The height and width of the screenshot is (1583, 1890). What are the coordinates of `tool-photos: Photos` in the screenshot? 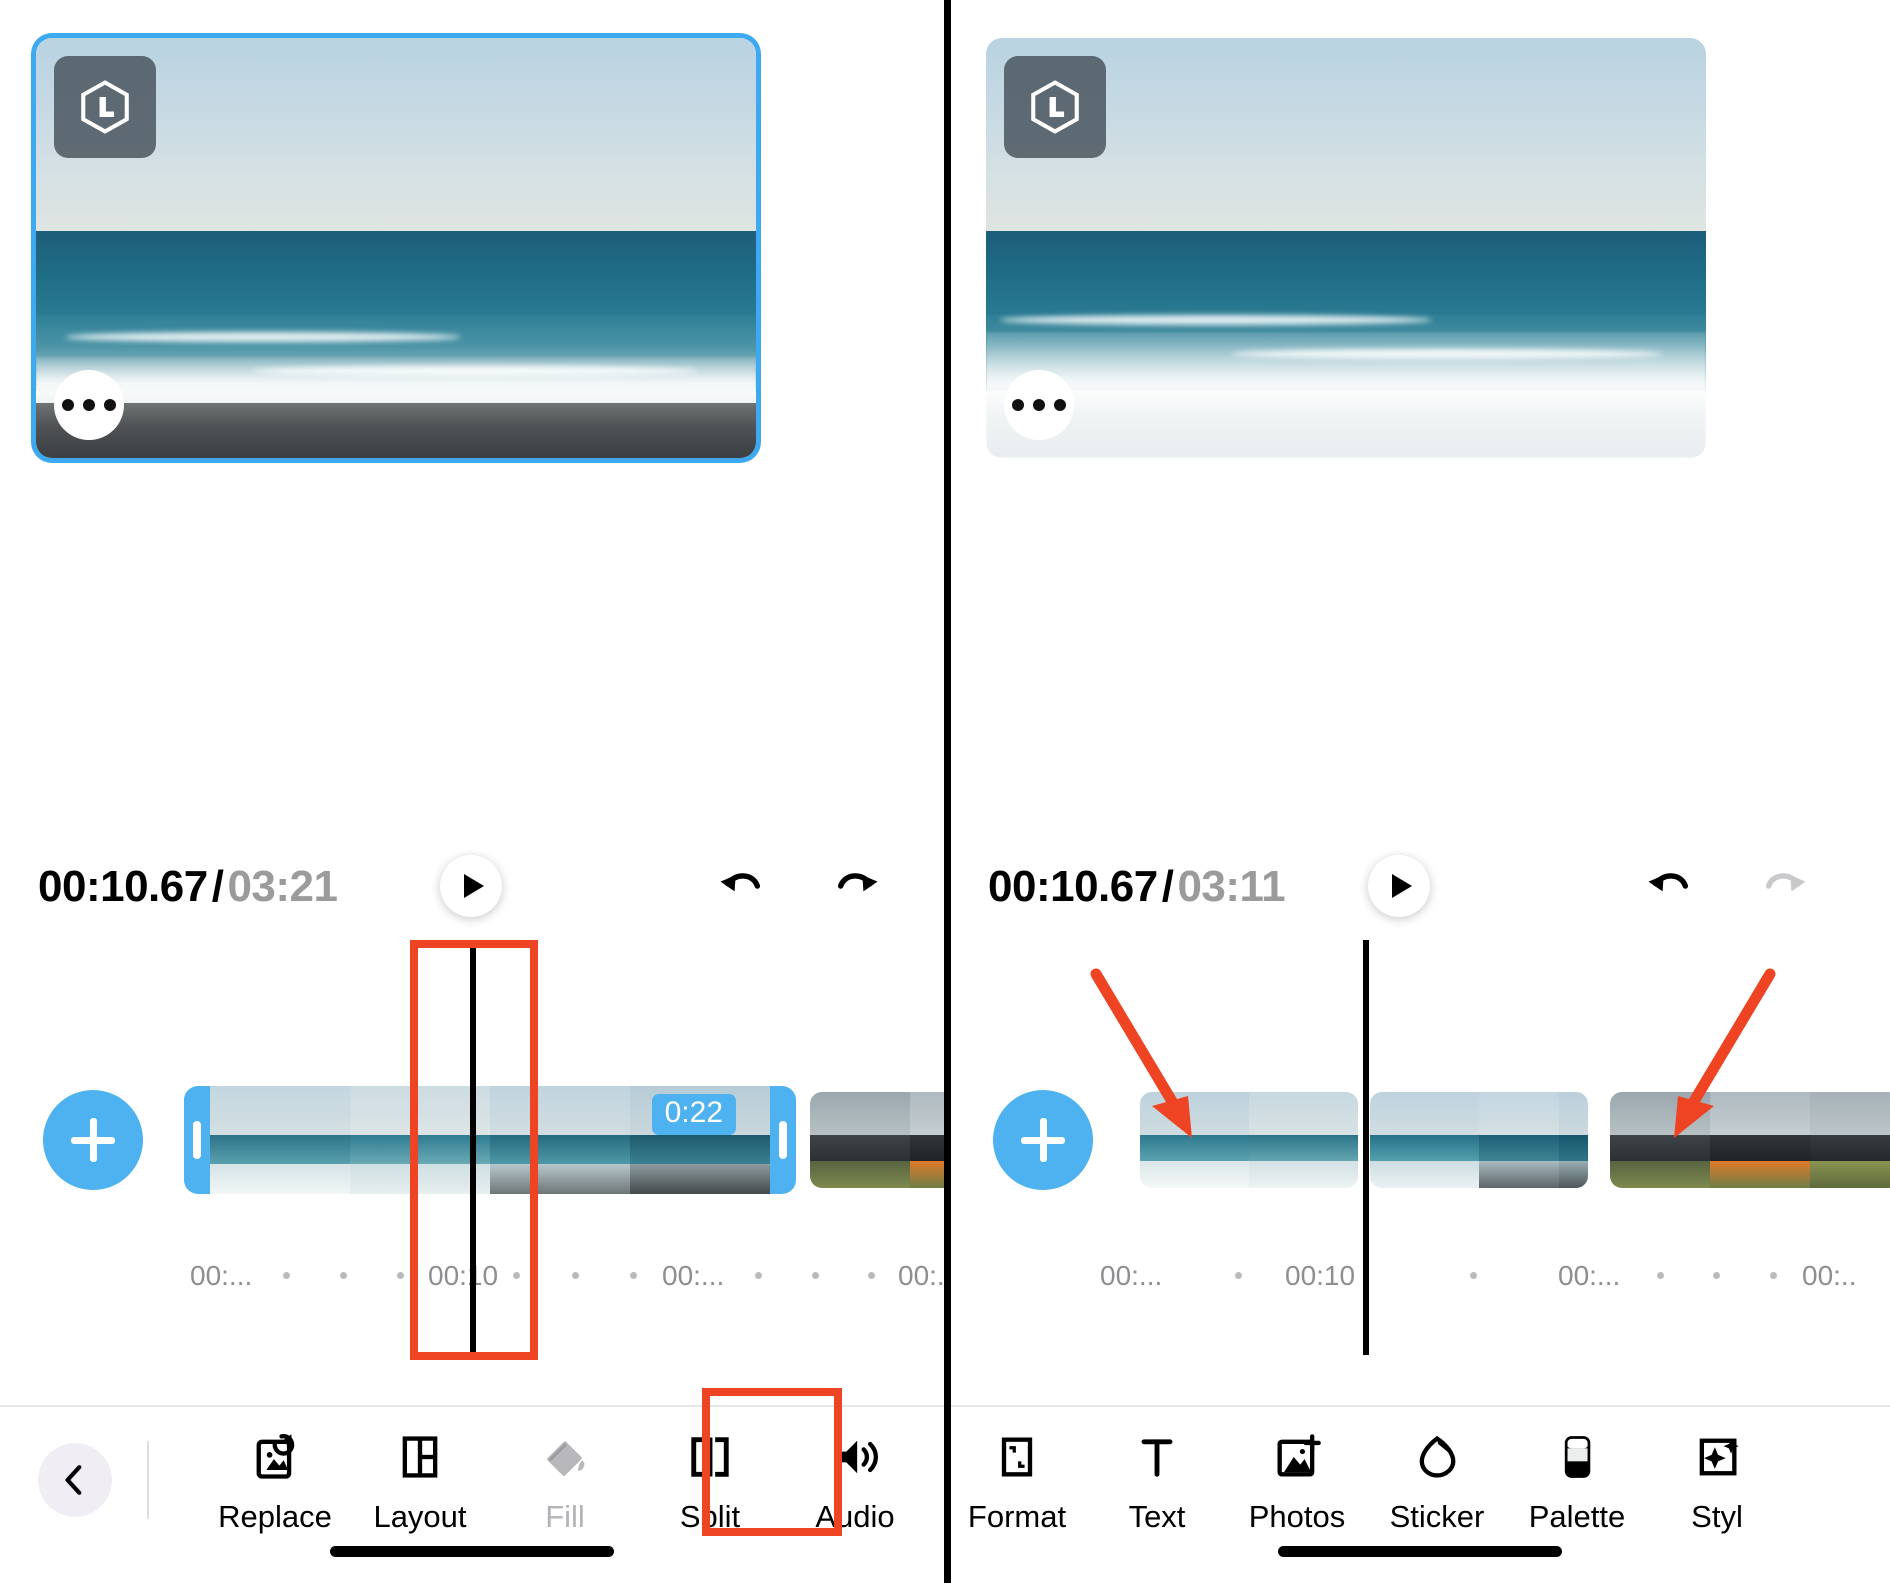 It's located at (1297, 1482).